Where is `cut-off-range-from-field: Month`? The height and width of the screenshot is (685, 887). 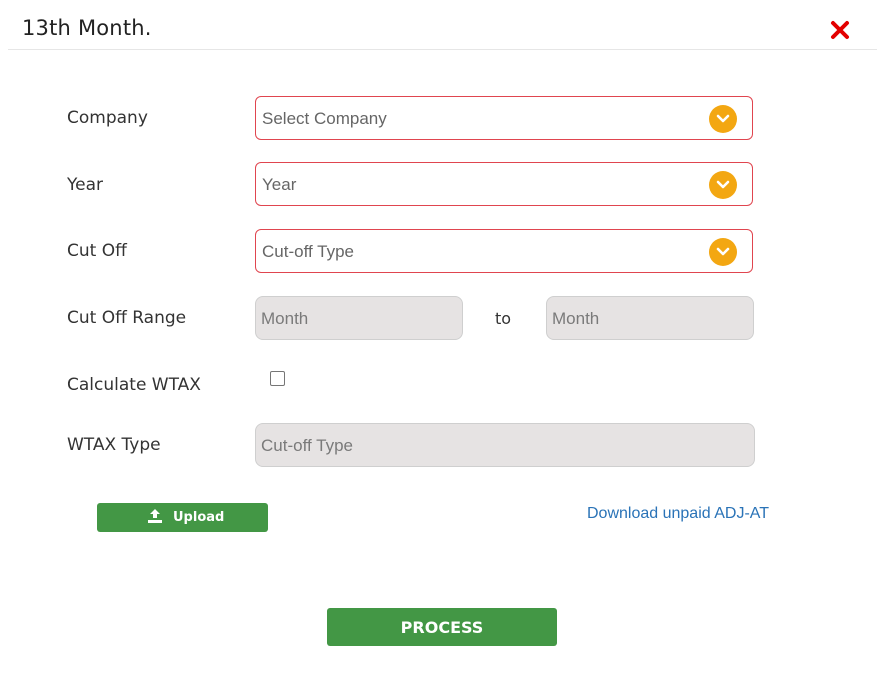 cut-off-range-from-field: Month is located at coordinates (359, 318).